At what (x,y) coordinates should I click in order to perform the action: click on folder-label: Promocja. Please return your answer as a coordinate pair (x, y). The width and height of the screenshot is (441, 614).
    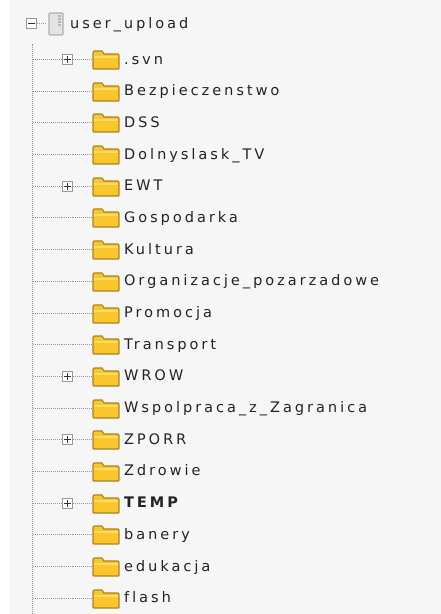
    Looking at the image, I should click on (169, 313).